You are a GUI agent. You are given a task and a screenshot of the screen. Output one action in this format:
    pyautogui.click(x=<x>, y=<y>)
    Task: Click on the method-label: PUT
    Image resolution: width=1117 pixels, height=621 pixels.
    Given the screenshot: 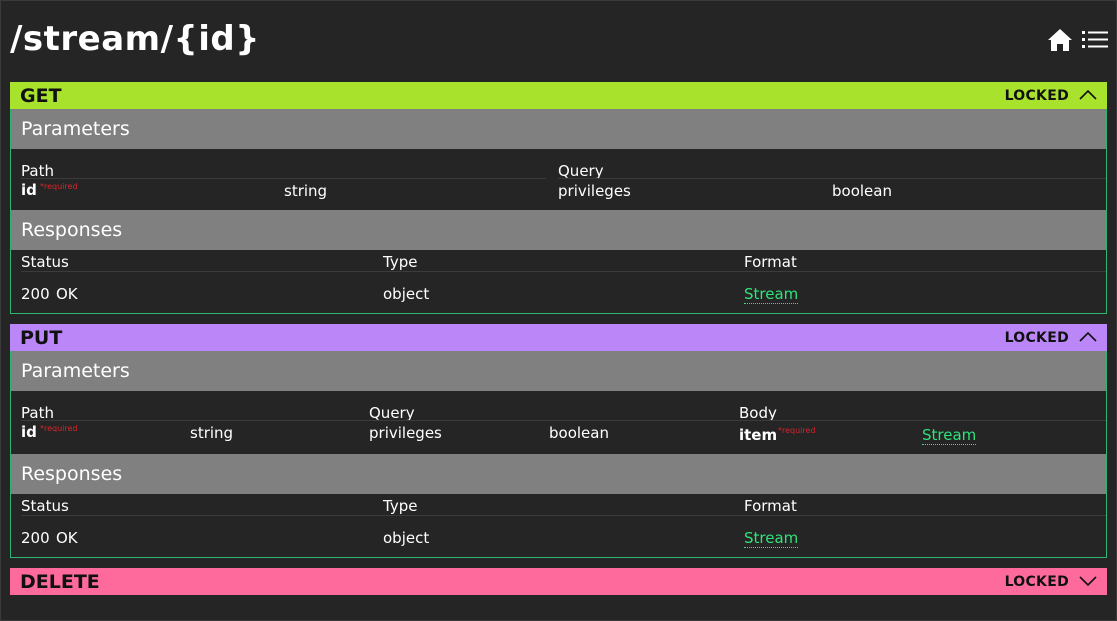 What is the action you would take?
    pyautogui.click(x=41, y=338)
    